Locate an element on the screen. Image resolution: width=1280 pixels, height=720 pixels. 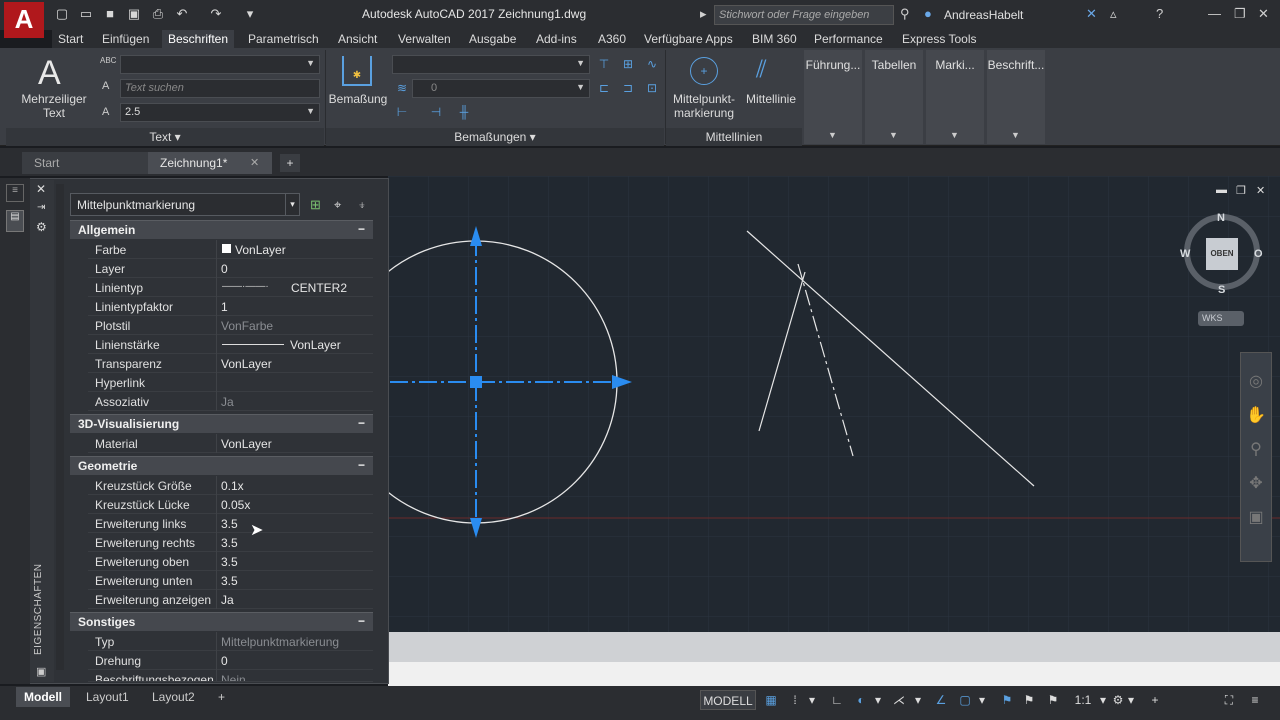
centerline-button: Mittellinie is located at coordinates (771, 99).